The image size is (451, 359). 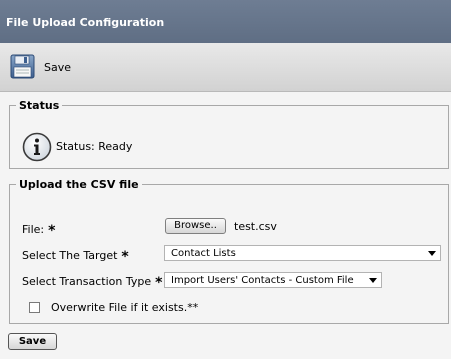 What do you see at coordinates (262, 280) in the screenshot?
I see `transaction-select-value: Import Users' Contacts - Custom File` at bounding box center [262, 280].